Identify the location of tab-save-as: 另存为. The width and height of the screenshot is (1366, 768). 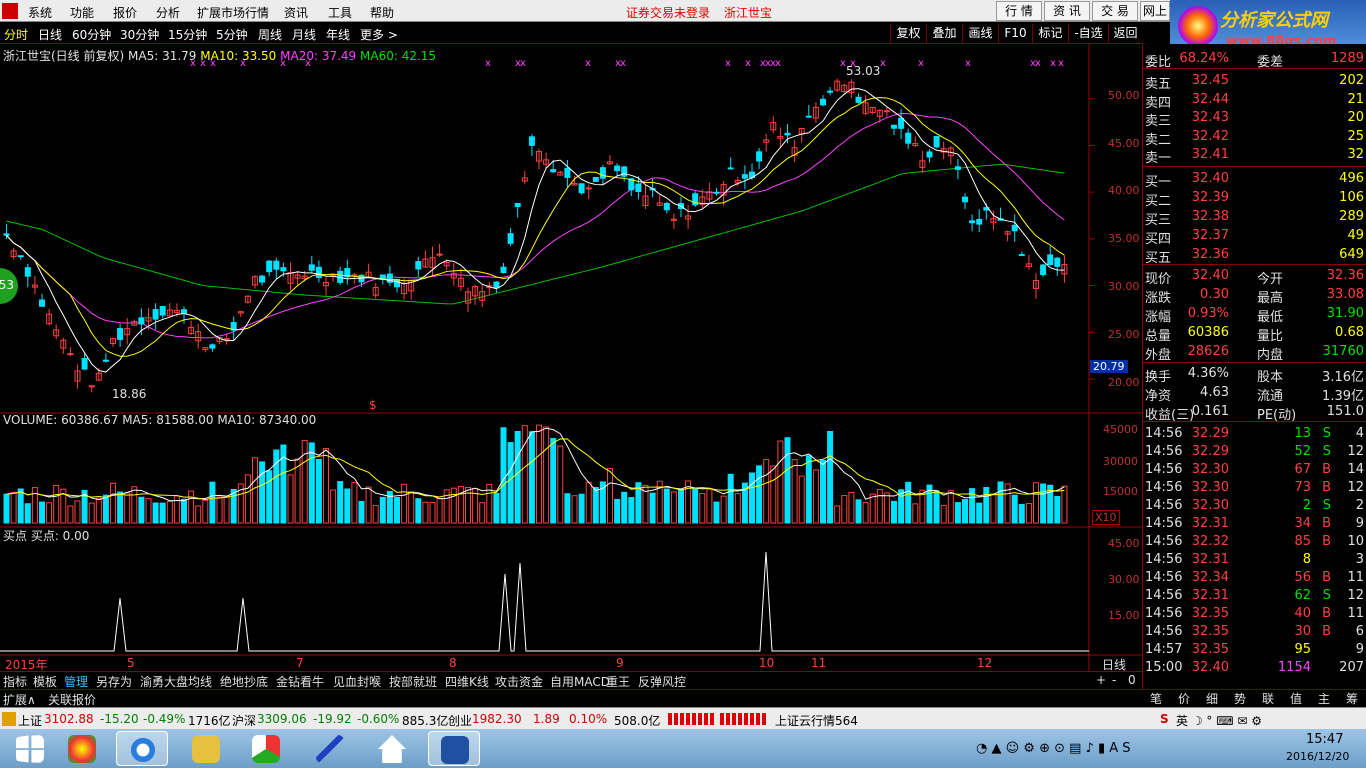
(114, 681).